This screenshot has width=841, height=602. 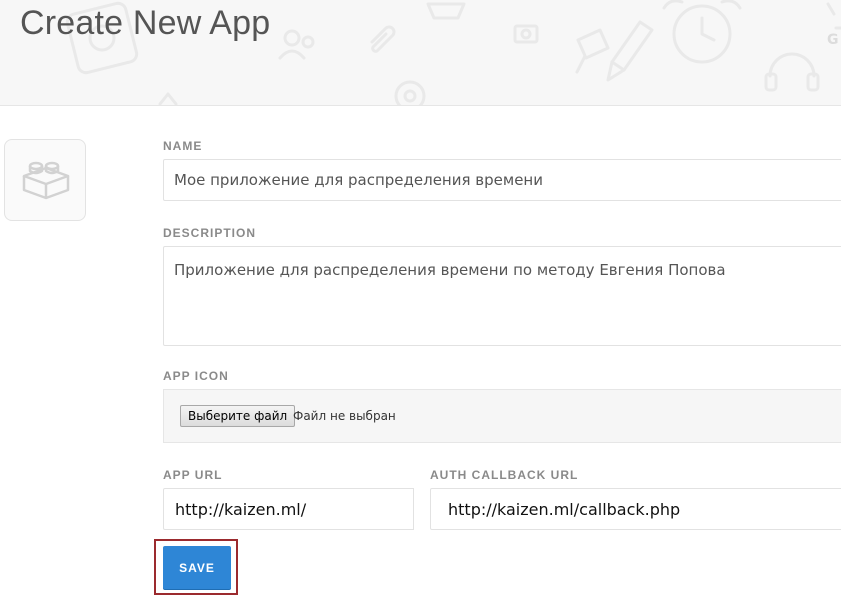 I want to click on app-url-input, so click(x=288, y=509).